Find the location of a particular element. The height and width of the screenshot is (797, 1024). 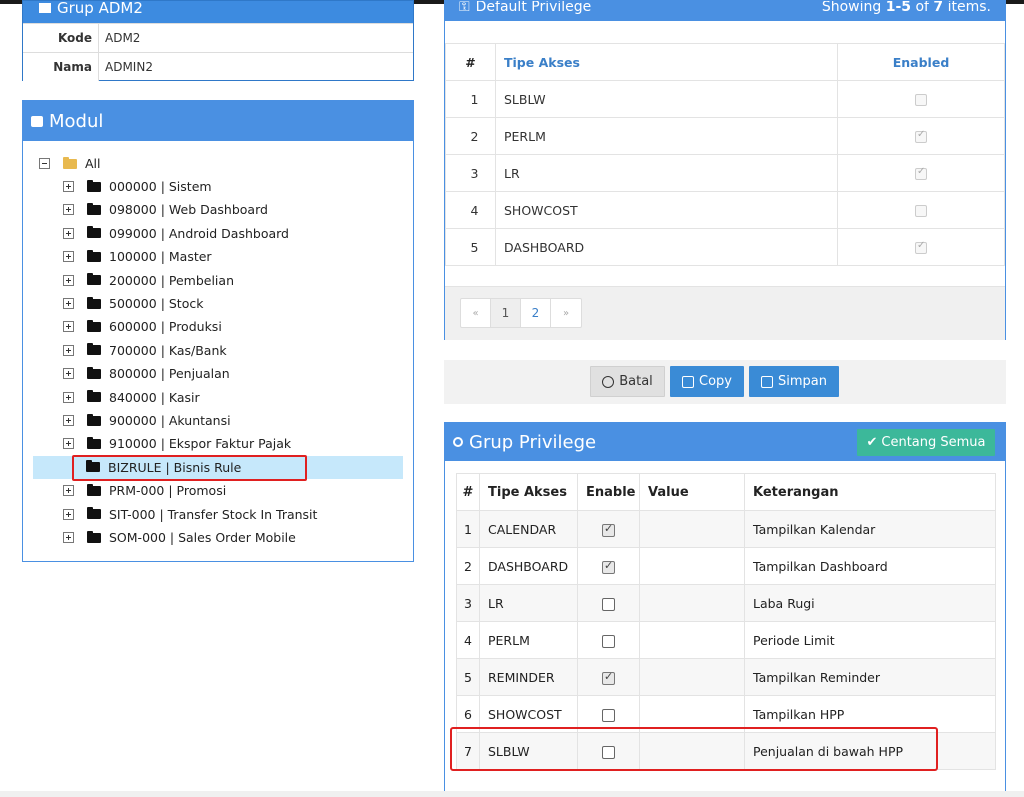

tree-item: 200000 | Pembelian is located at coordinates (148, 280).